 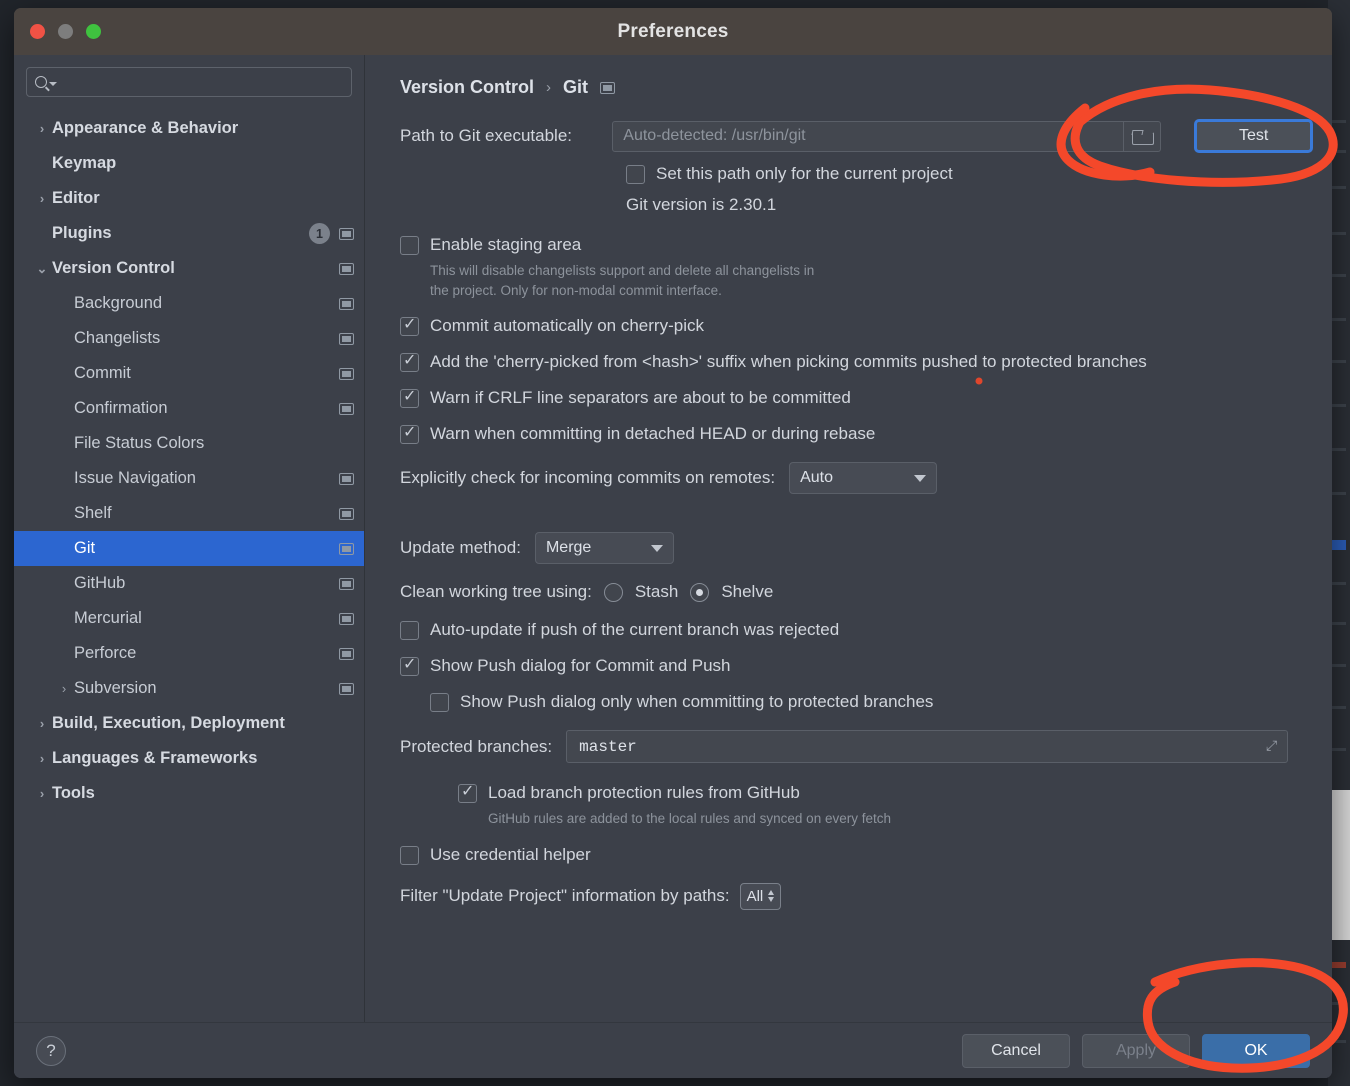 I want to click on sidebar-item-perforce: Perforce, so click(x=189, y=653).